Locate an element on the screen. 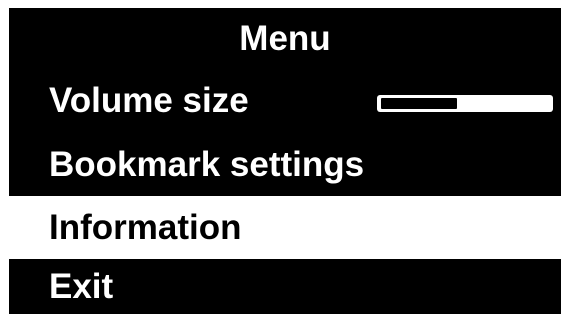  volume-slider is located at coordinates (465, 103).